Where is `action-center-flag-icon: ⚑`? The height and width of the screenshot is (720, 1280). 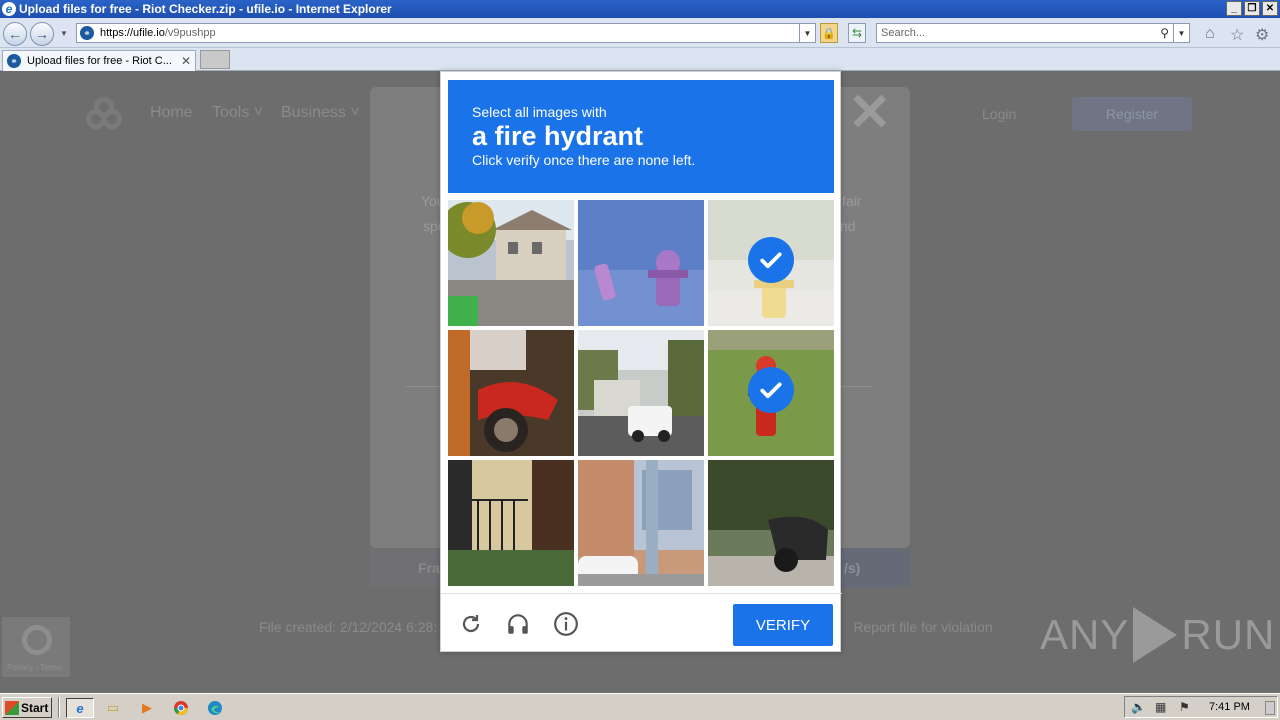 action-center-flag-icon: ⚑ is located at coordinates (1184, 707).